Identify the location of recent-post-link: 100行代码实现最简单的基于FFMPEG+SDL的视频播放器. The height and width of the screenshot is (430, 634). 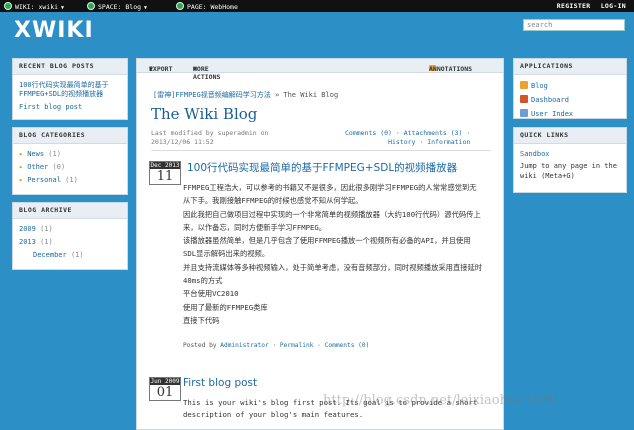
(64, 89).